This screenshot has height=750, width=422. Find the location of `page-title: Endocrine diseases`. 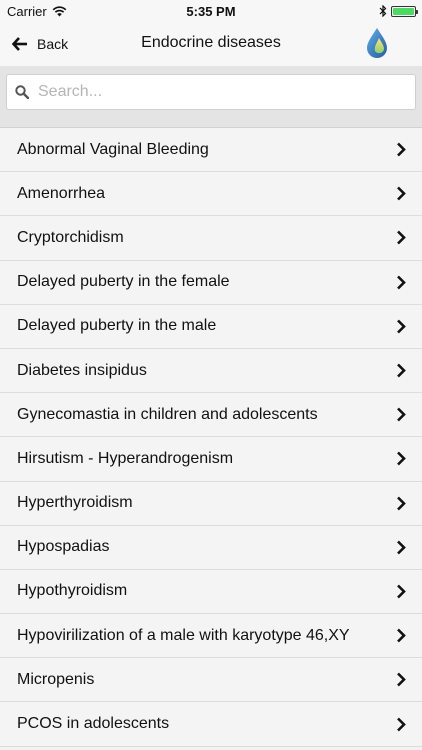

page-title: Endocrine diseases is located at coordinates (211, 42).